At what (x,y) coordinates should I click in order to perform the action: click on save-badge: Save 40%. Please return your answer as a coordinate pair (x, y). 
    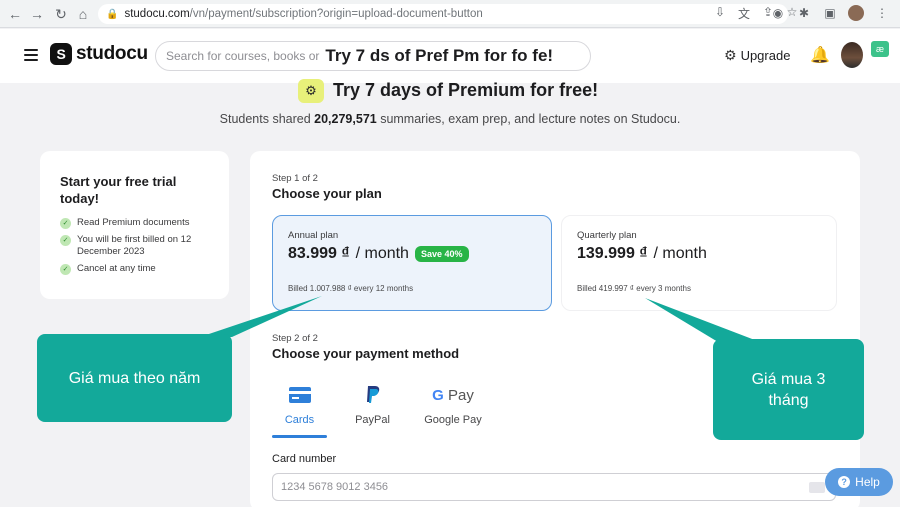
    Looking at the image, I should click on (441, 254).